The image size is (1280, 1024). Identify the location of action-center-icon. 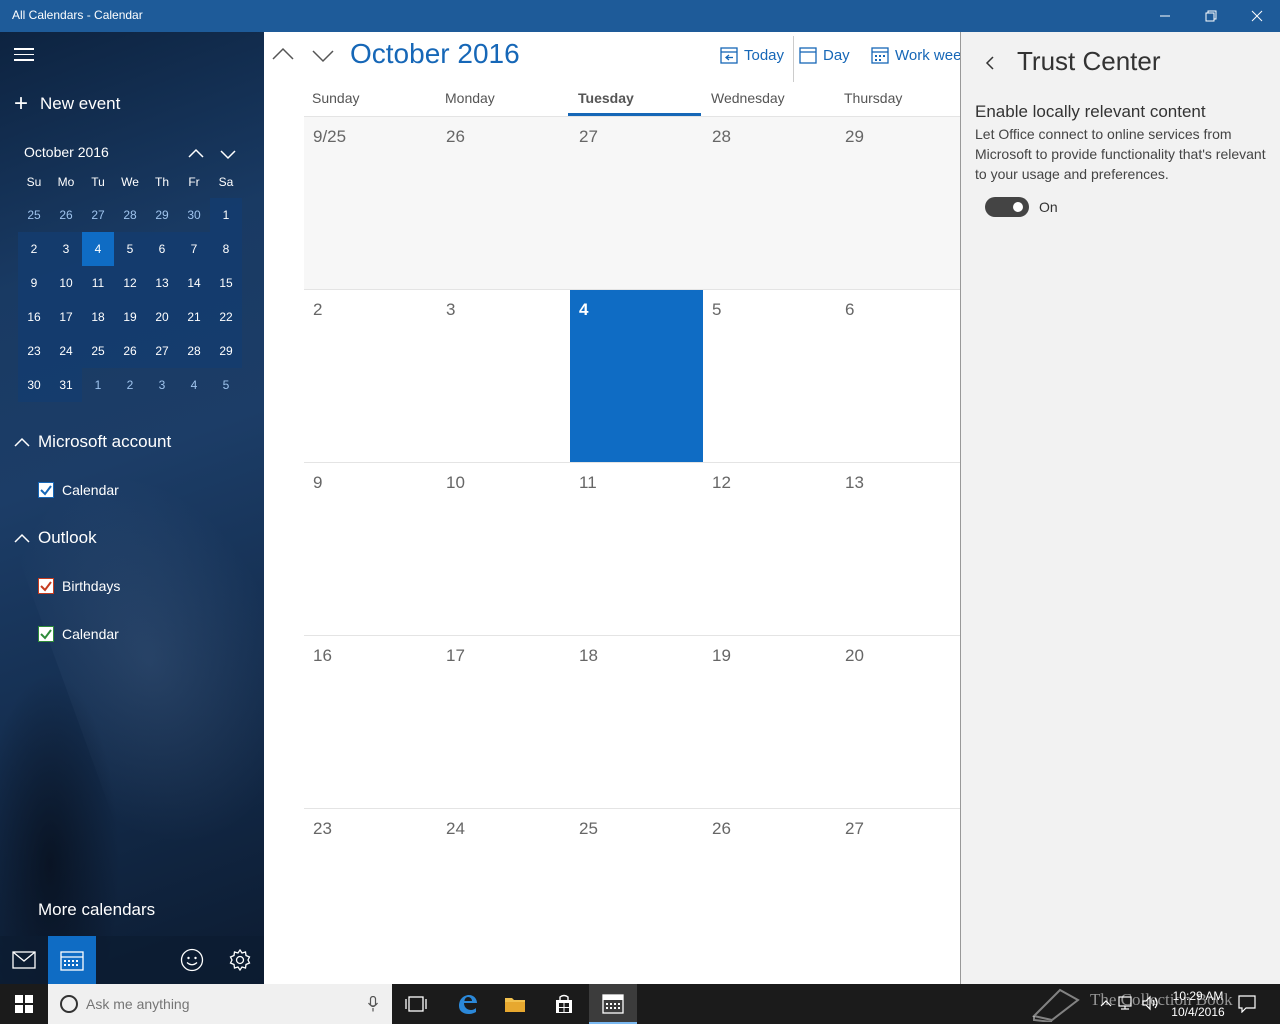
(1247, 1004).